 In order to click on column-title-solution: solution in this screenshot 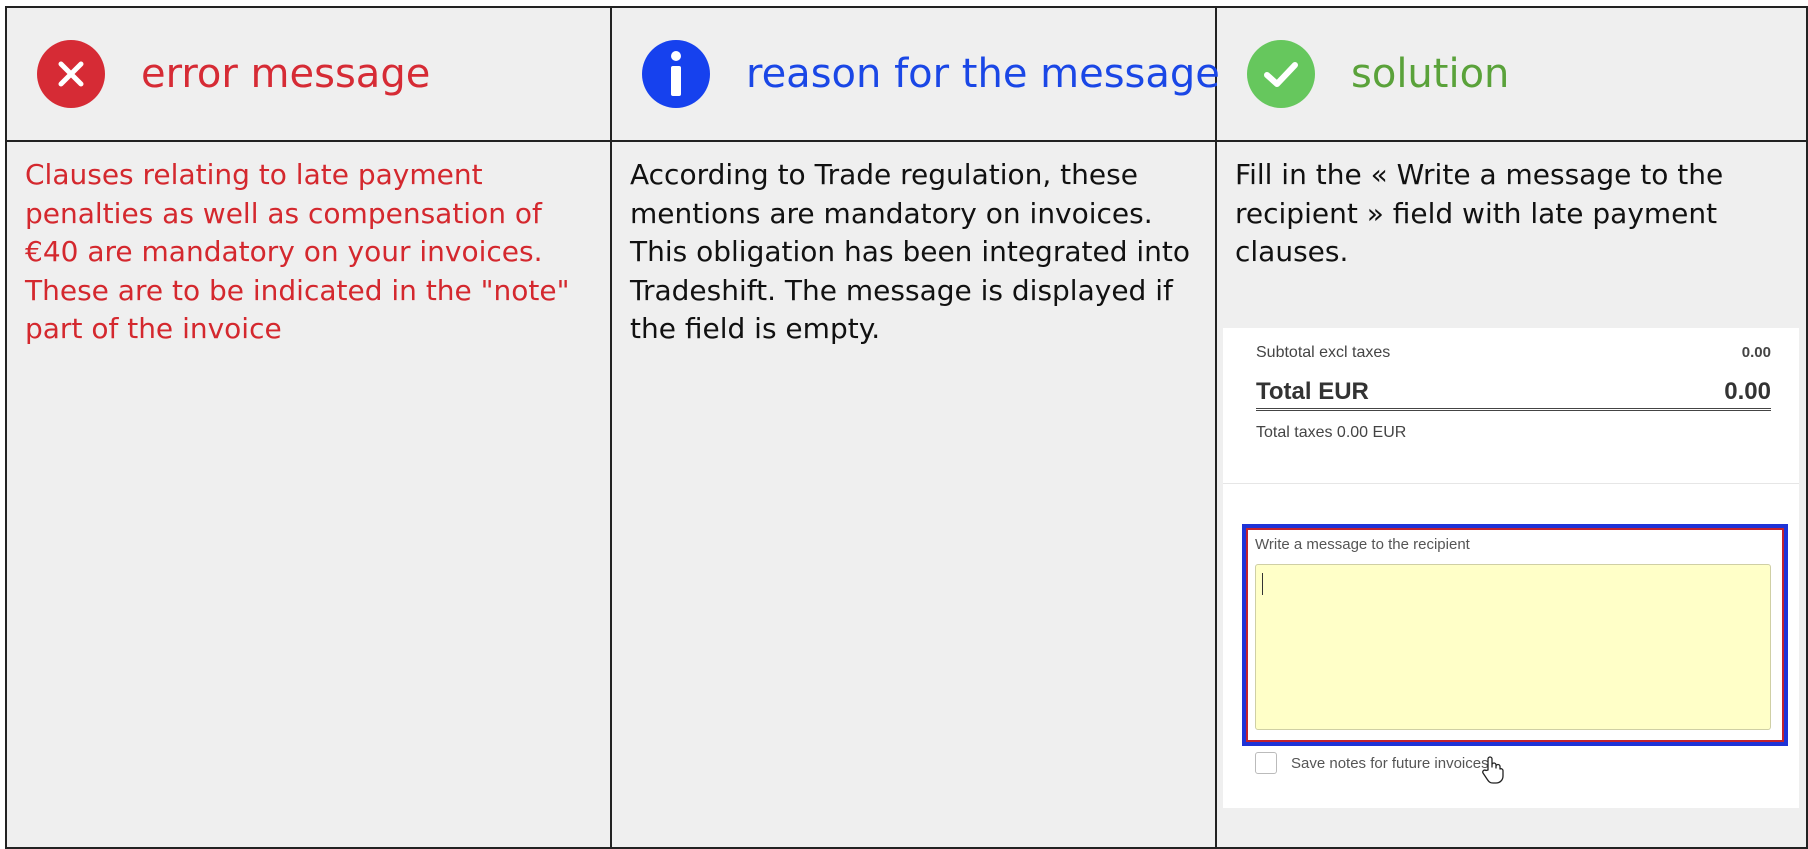, I will do `click(1430, 74)`.